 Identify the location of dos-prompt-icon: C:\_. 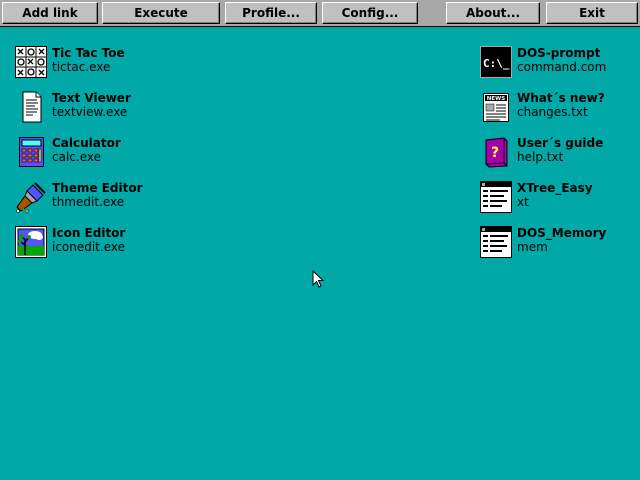
(496, 62).